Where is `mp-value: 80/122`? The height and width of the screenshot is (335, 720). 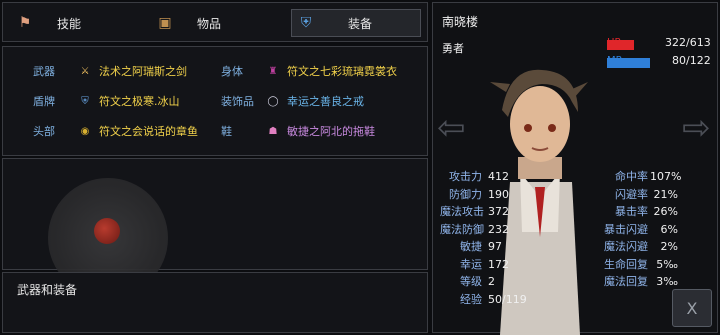
mp-value: 80/122 is located at coordinates (691, 60).